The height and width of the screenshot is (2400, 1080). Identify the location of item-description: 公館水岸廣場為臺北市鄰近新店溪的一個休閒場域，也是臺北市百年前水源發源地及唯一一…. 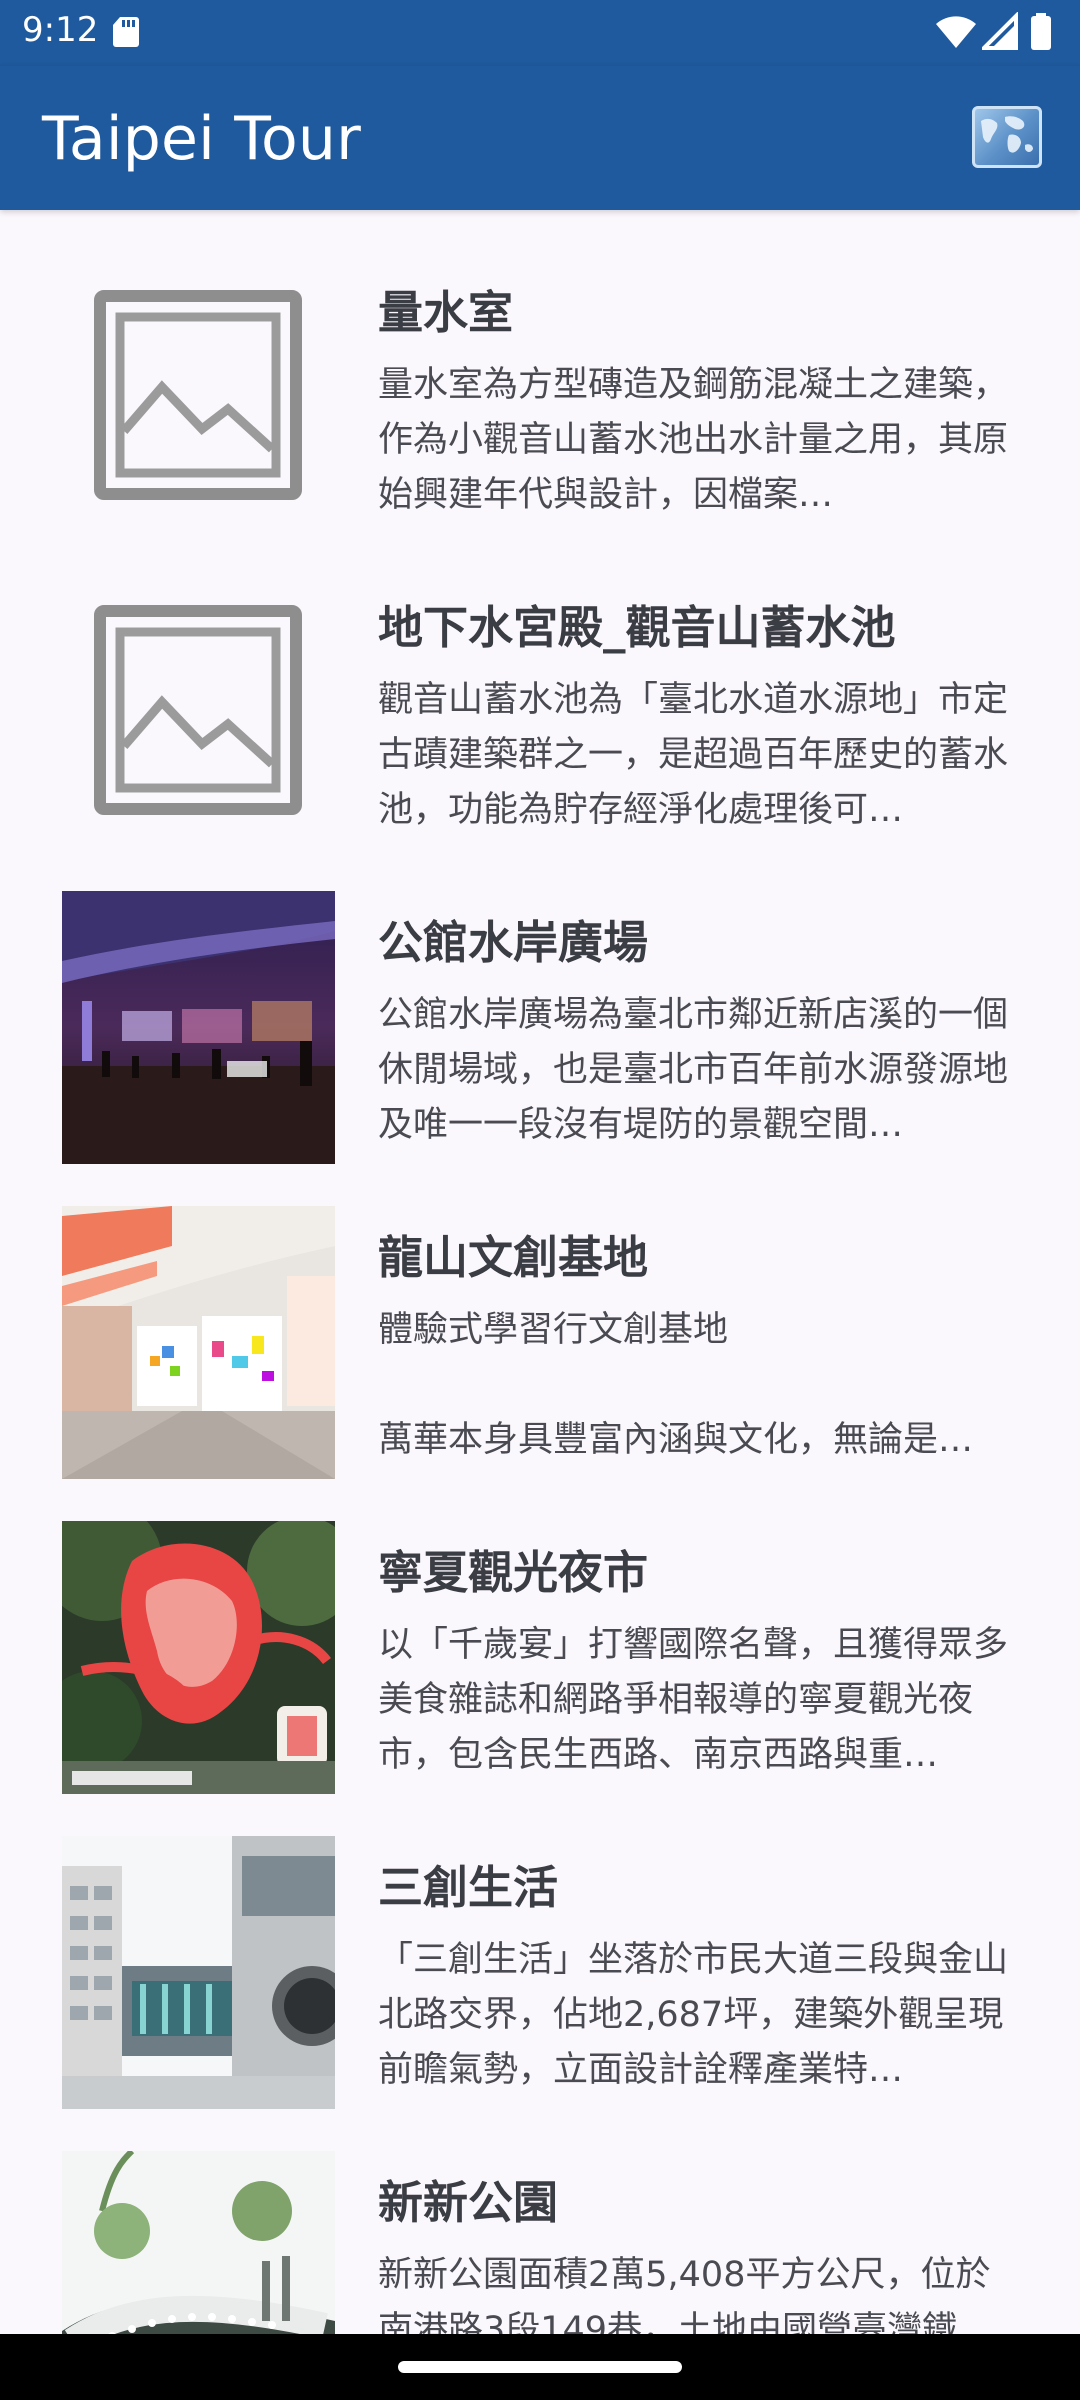
(693, 1070).